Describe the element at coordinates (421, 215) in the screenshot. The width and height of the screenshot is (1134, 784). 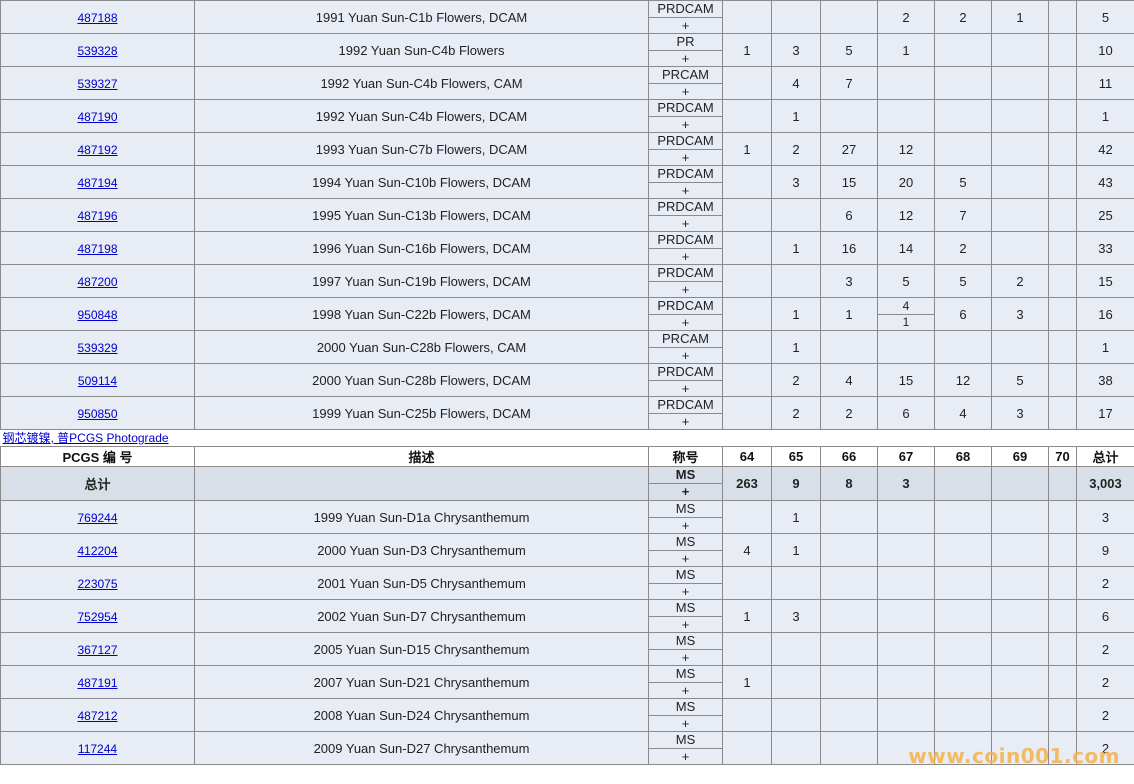
I see `description-cell: 1995 Yuan Sun-C13b Flowers, DCAM` at that location.